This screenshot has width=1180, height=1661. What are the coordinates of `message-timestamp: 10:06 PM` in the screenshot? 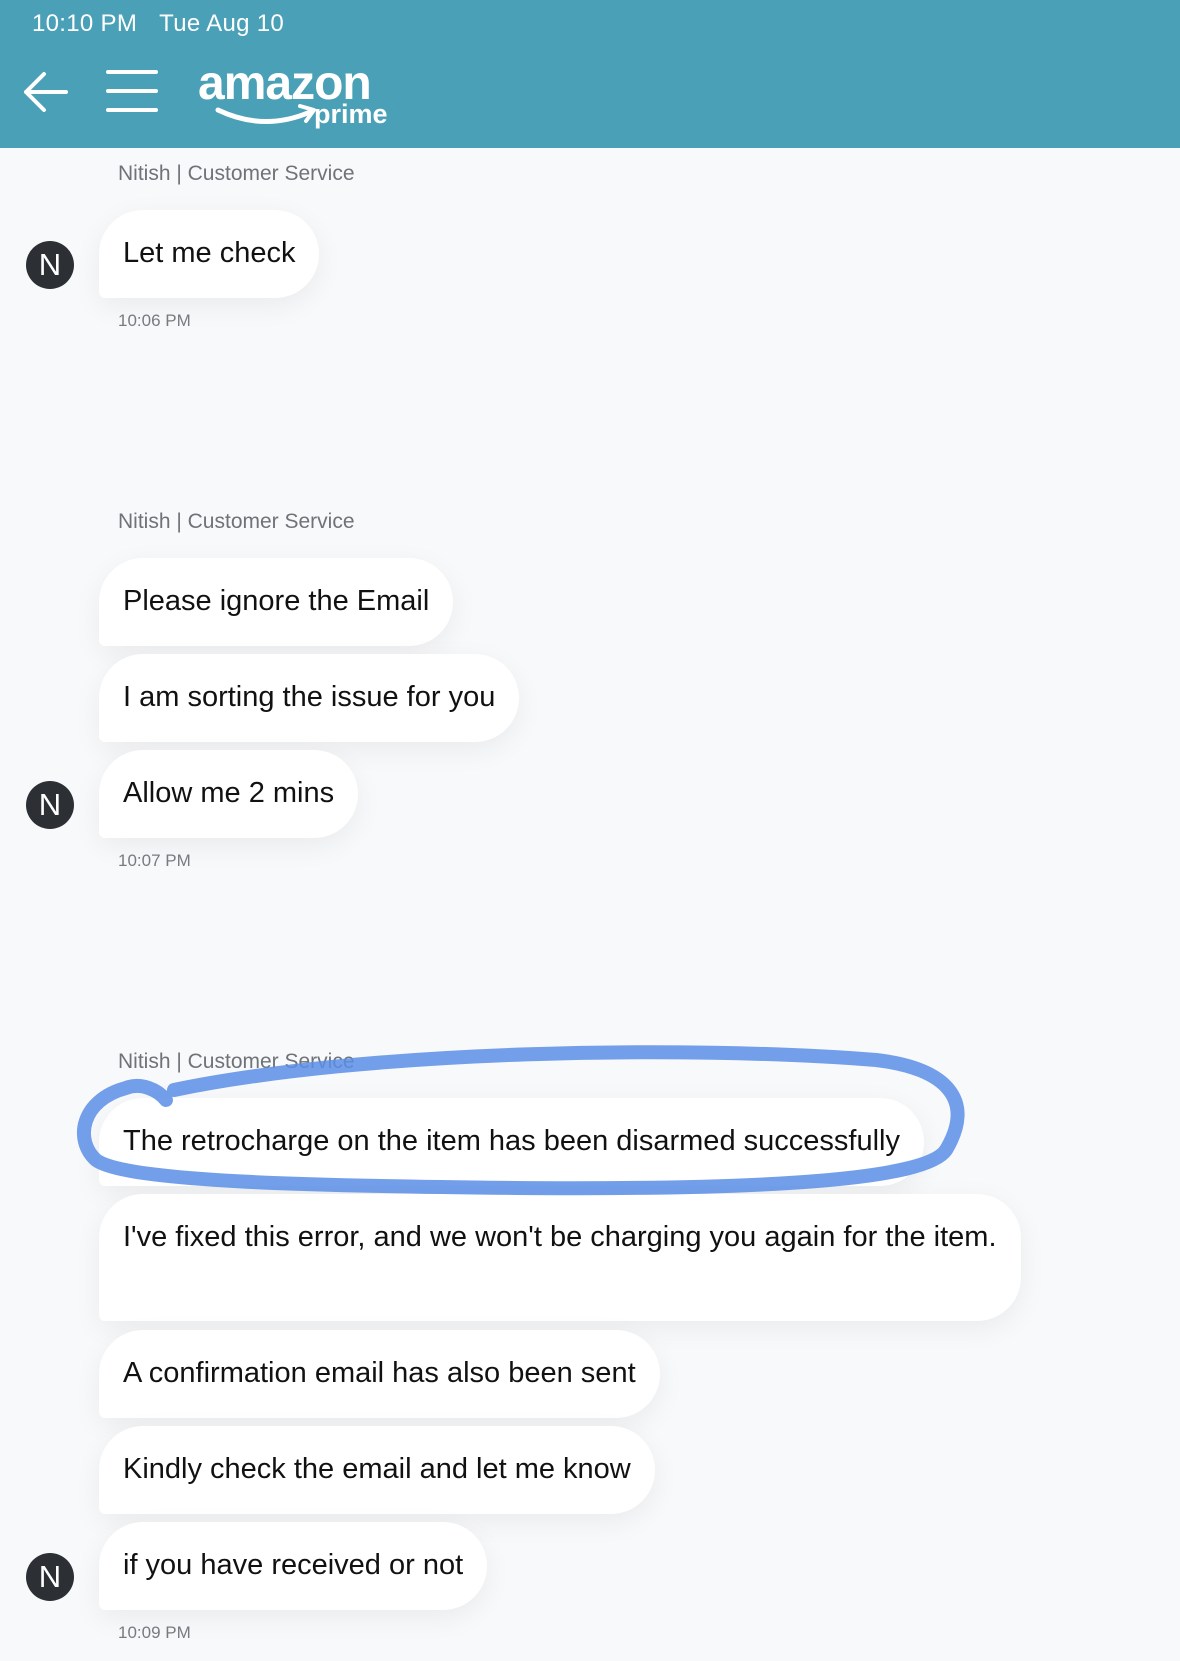 It's located at (154, 320).